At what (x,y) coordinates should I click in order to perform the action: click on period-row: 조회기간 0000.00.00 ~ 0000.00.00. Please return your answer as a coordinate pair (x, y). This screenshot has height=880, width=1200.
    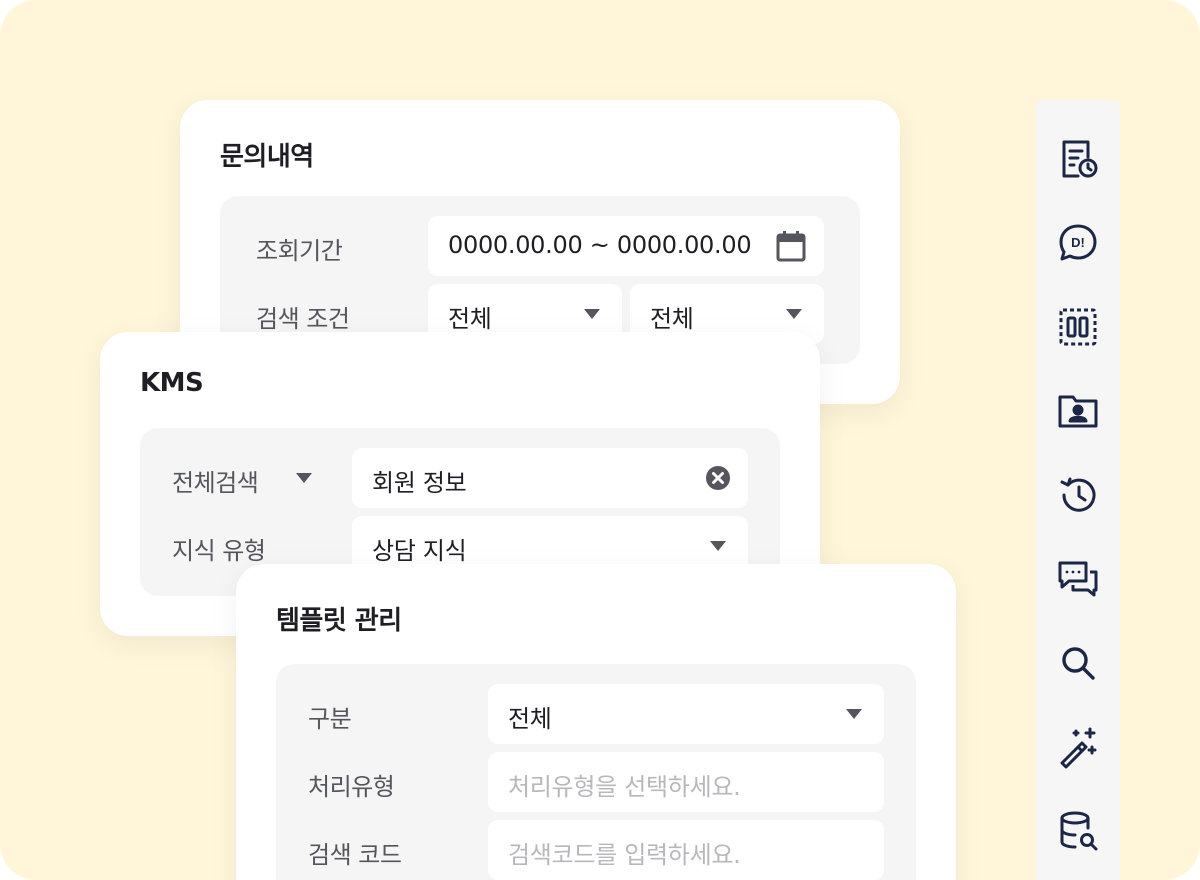
    Looking at the image, I should click on (540, 246).